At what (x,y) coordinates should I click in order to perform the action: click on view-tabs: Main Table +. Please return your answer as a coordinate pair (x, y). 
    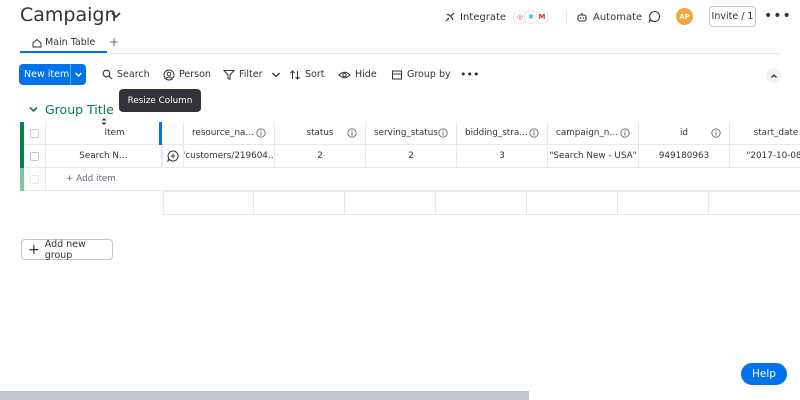
    Looking at the image, I should click on (400, 44).